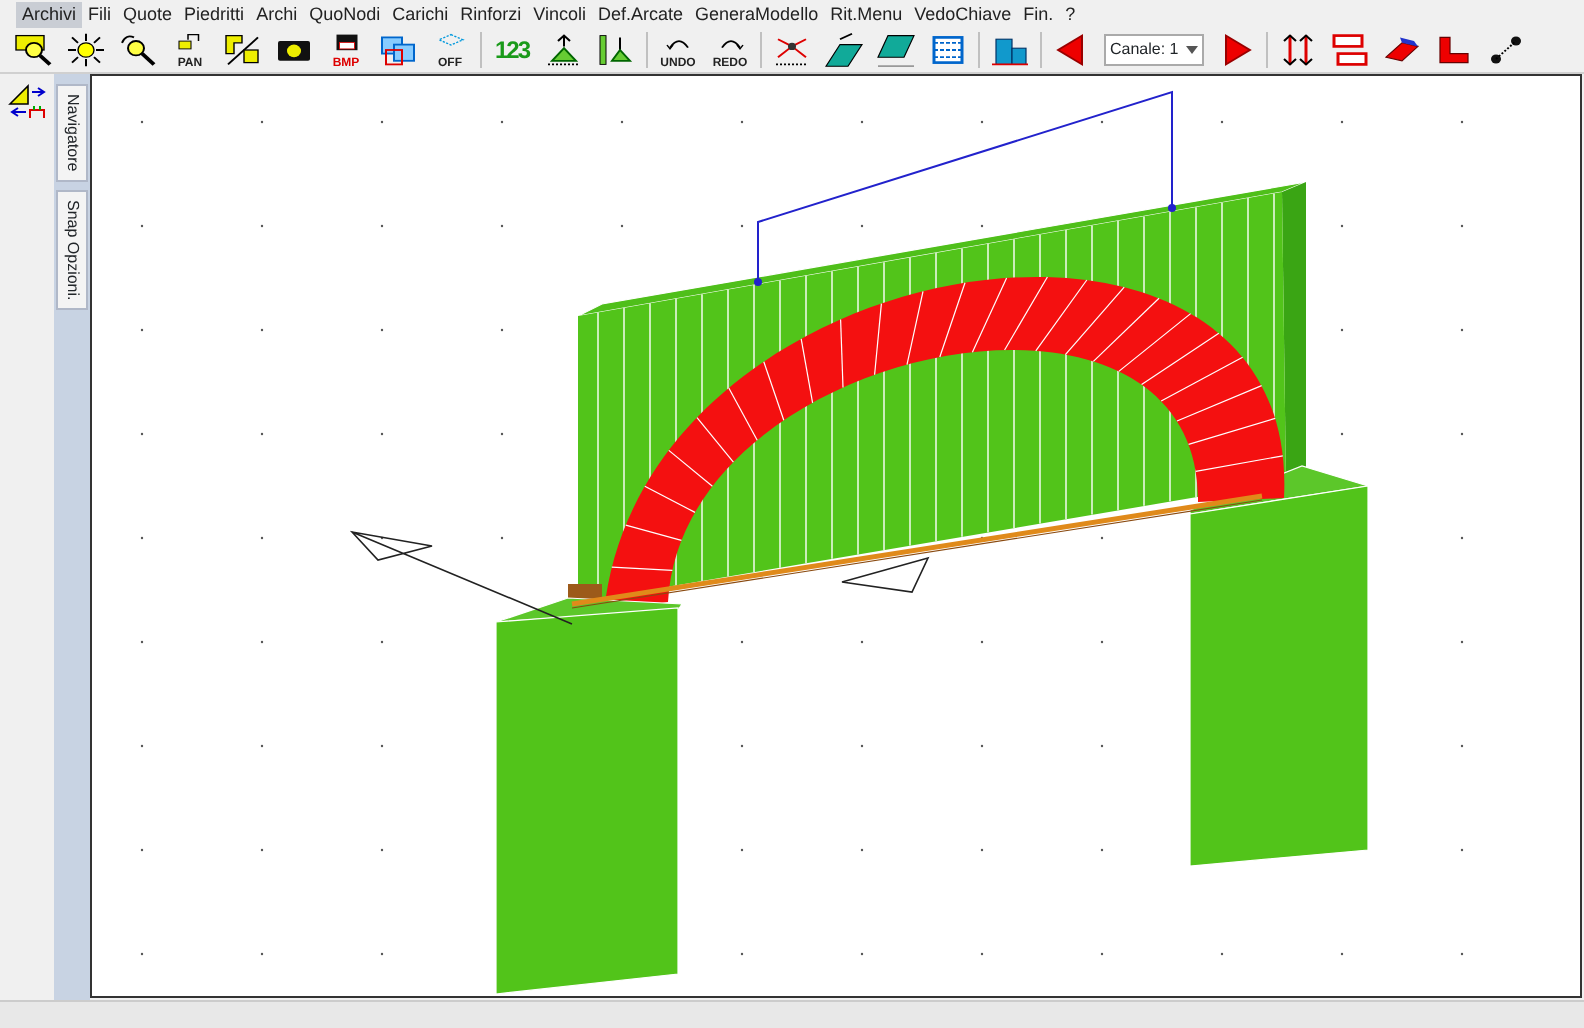 This screenshot has height=1028, width=1584. What do you see at coordinates (1192, 50) in the screenshot?
I see `caret-icon` at bounding box center [1192, 50].